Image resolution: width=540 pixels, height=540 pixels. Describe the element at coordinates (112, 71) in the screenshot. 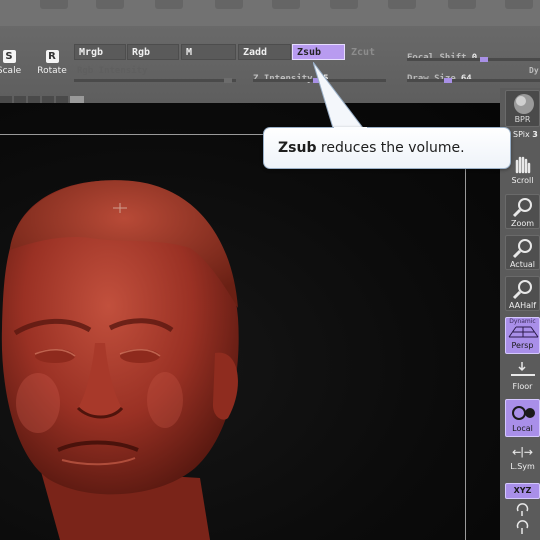

I see `rgb-intensity-label: Rgb Intensity` at that location.